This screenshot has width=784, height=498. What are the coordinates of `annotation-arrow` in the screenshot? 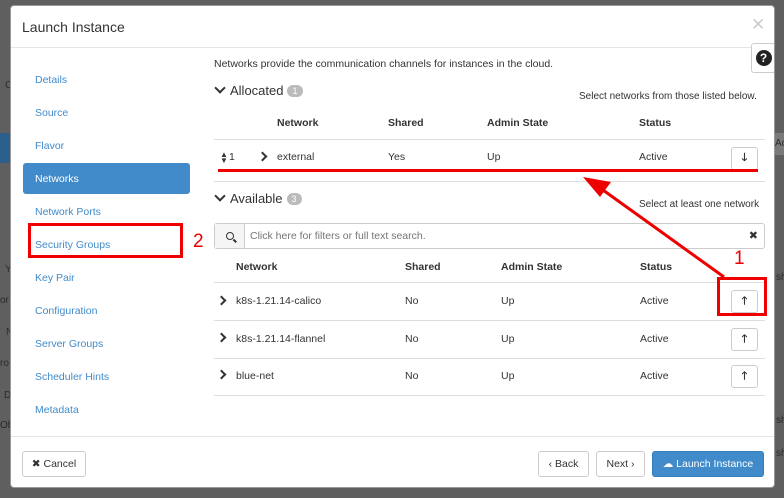 It's located at (654, 228).